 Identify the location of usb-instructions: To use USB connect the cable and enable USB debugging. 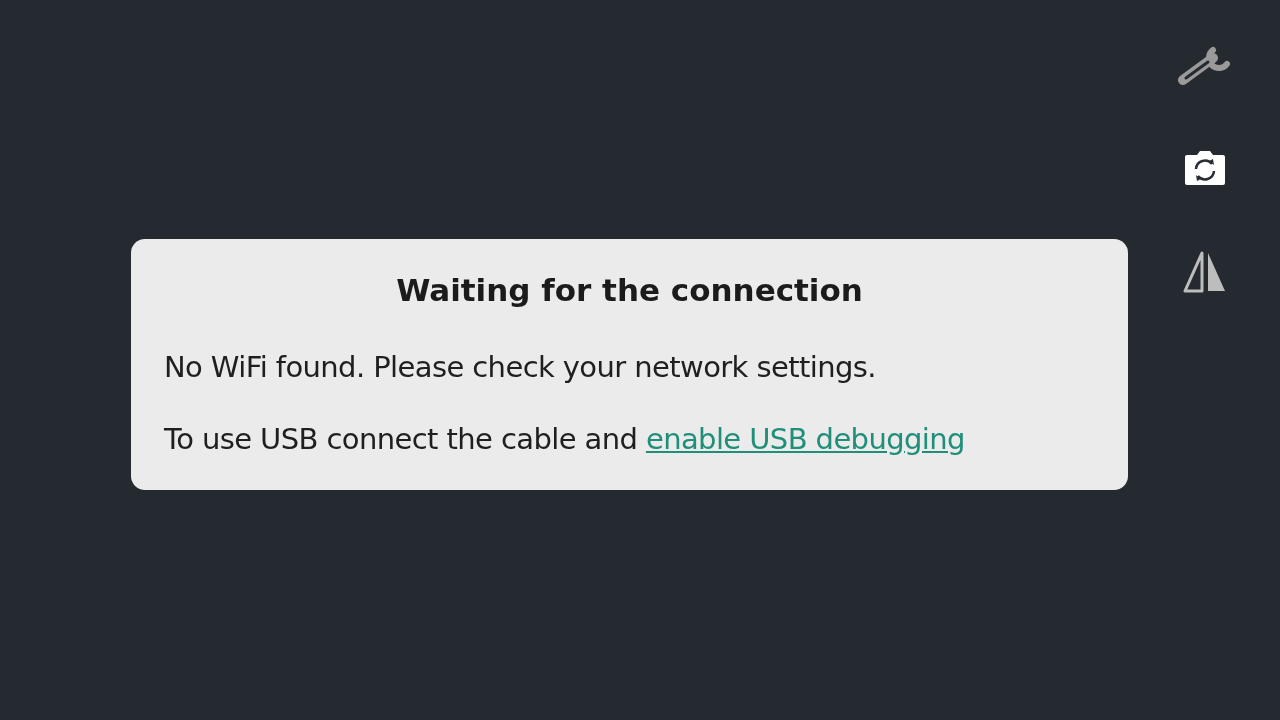
(565, 439).